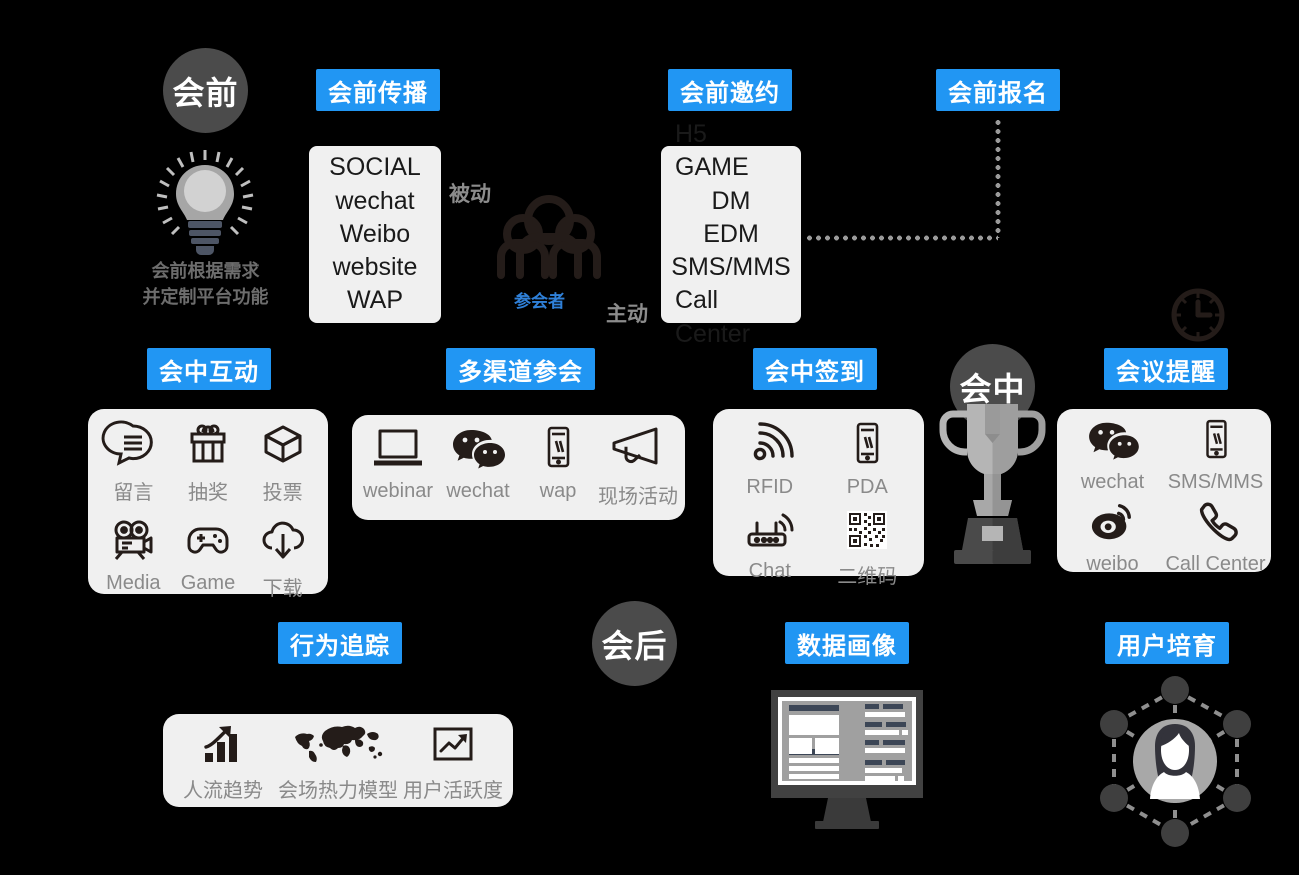 Image resolution: width=1299 pixels, height=875 pixels. What do you see at coordinates (998, 90) in the screenshot?
I see `tag-pre-signup: 会前报名` at bounding box center [998, 90].